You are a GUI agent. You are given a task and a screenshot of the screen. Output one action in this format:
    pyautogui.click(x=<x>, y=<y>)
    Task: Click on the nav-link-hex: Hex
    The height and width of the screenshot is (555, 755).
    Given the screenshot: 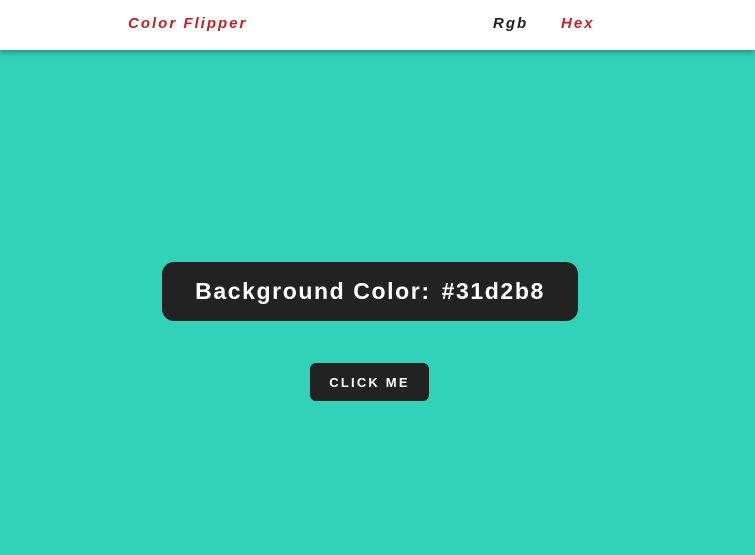 What is the action you would take?
    pyautogui.click(x=578, y=23)
    